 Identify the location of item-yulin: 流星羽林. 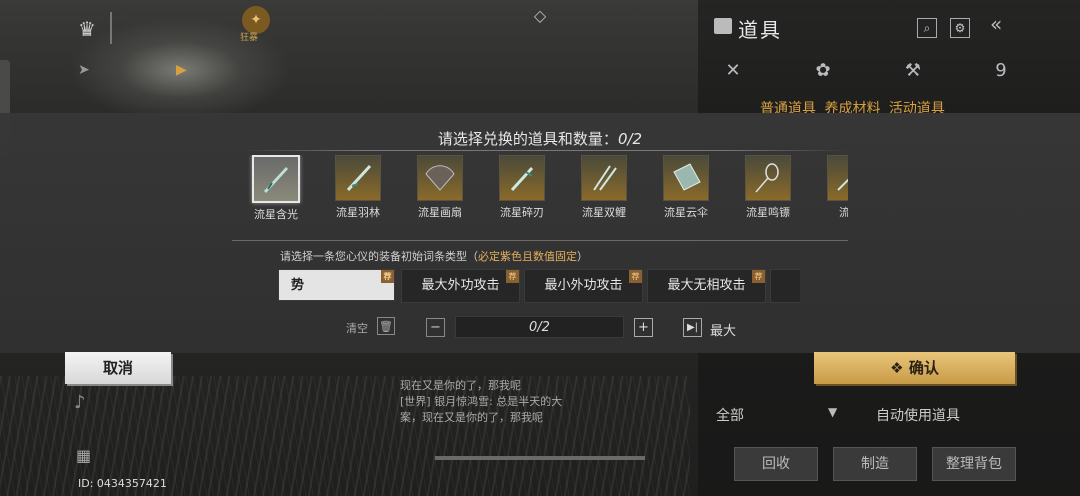
(358, 187).